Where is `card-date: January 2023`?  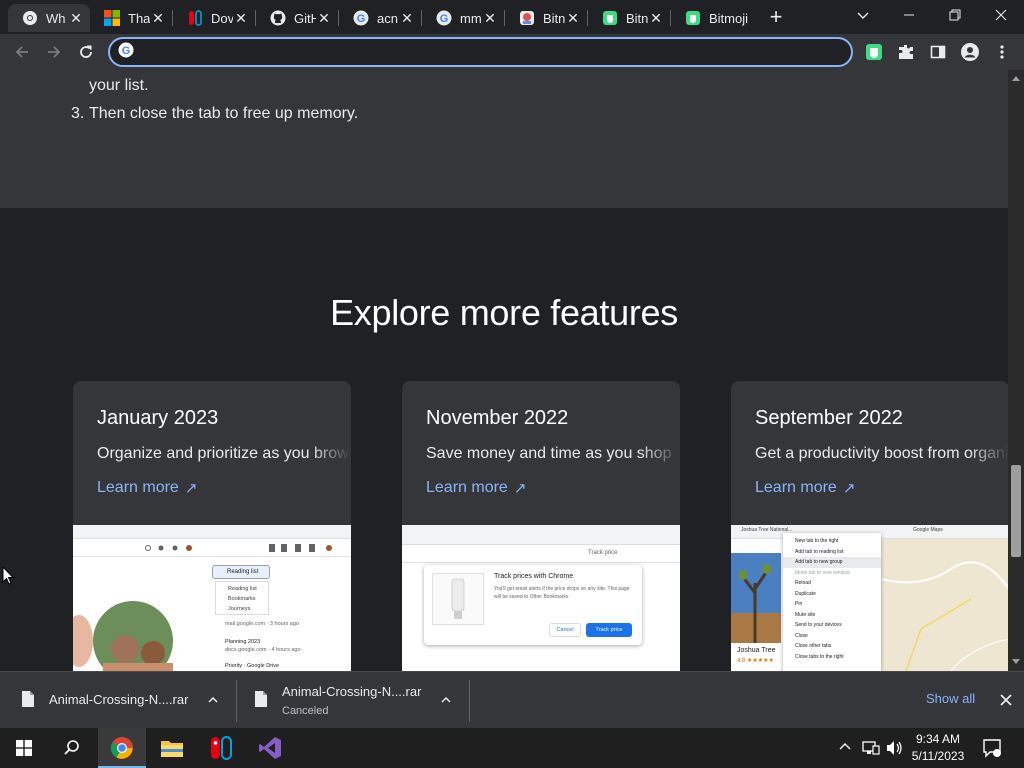
card-date: January 2023 is located at coordinates (158, 418).